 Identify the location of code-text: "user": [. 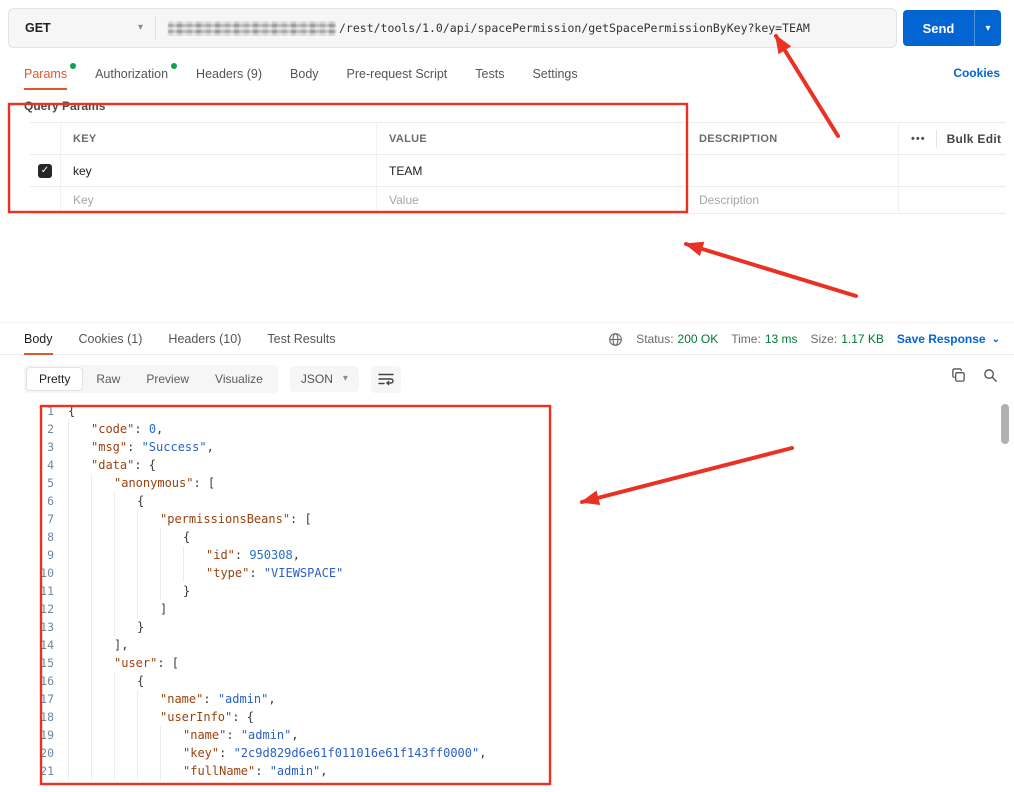
(123, 663).